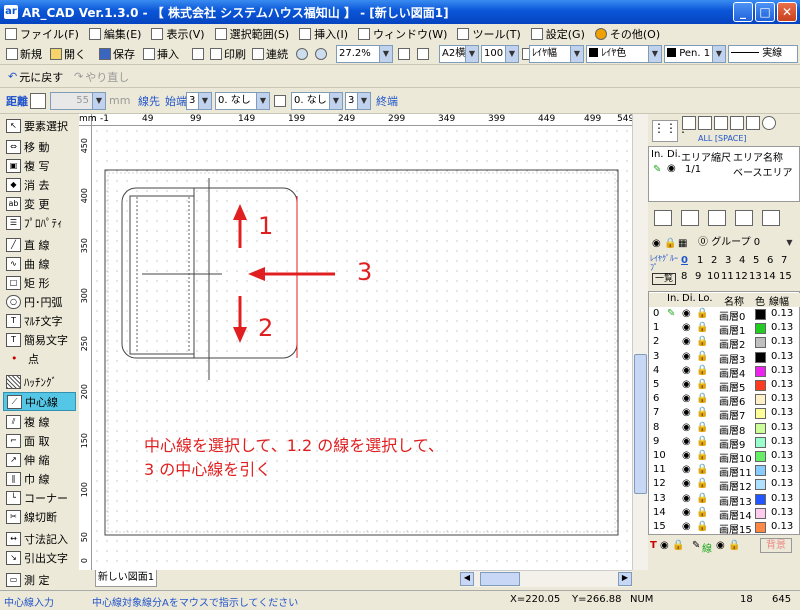 The height and width of the screenshot is (610, 800). I want to click on maximize-button: □, so click(765, 12).